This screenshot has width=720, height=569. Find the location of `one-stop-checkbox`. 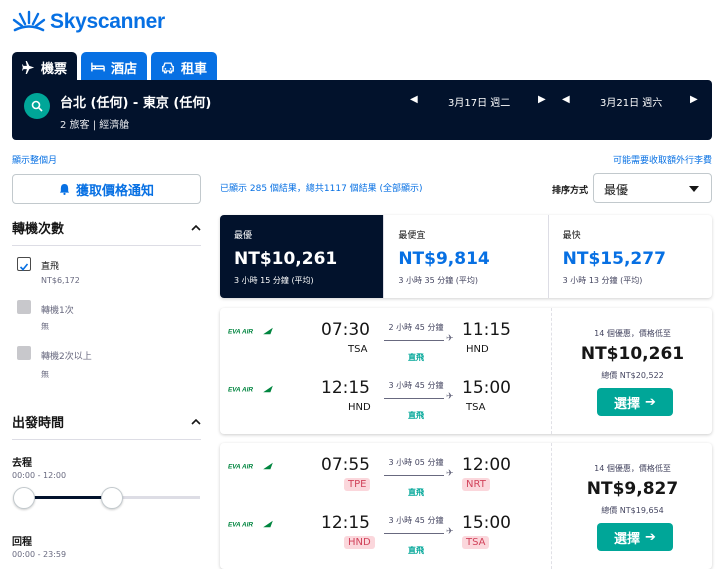

one-stop-checkbox is located at coordinates (24, 307).